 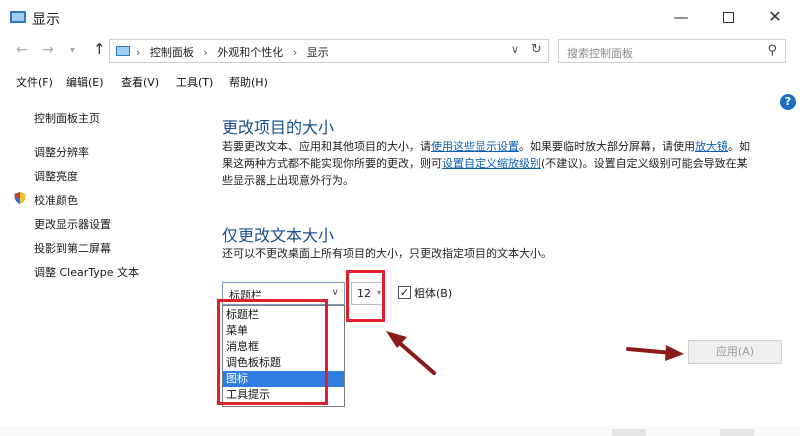 I want to click on breadcrumb: › 控制面板 › 外观和个性化 › 显示, so click(x=235, y=52).